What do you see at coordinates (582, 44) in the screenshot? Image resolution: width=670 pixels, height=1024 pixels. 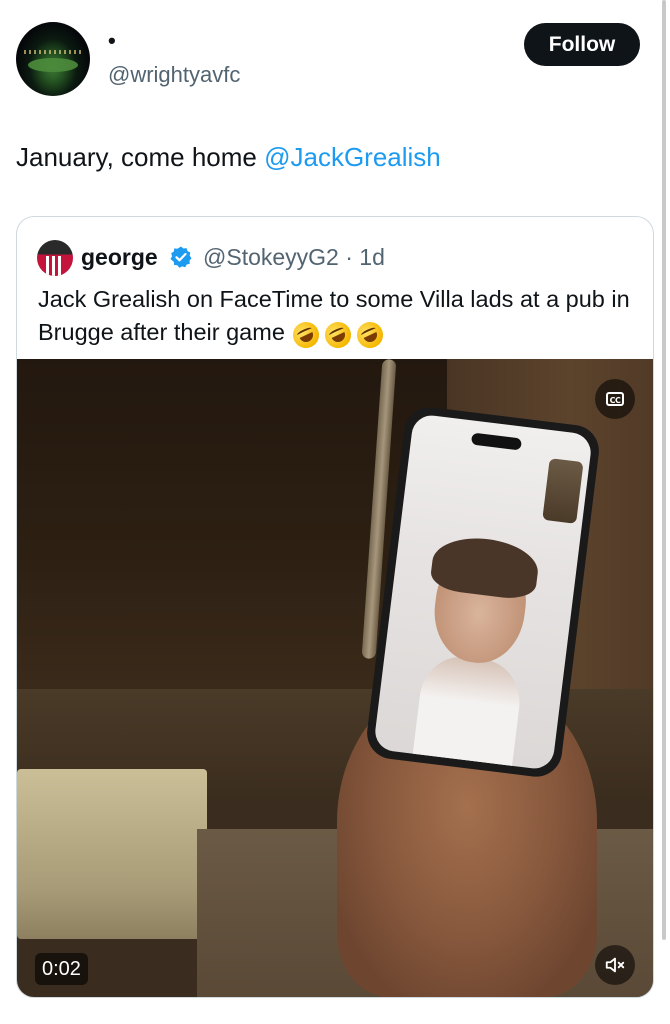 I see `follow-button: Follow` at bounding box center [582, 44].